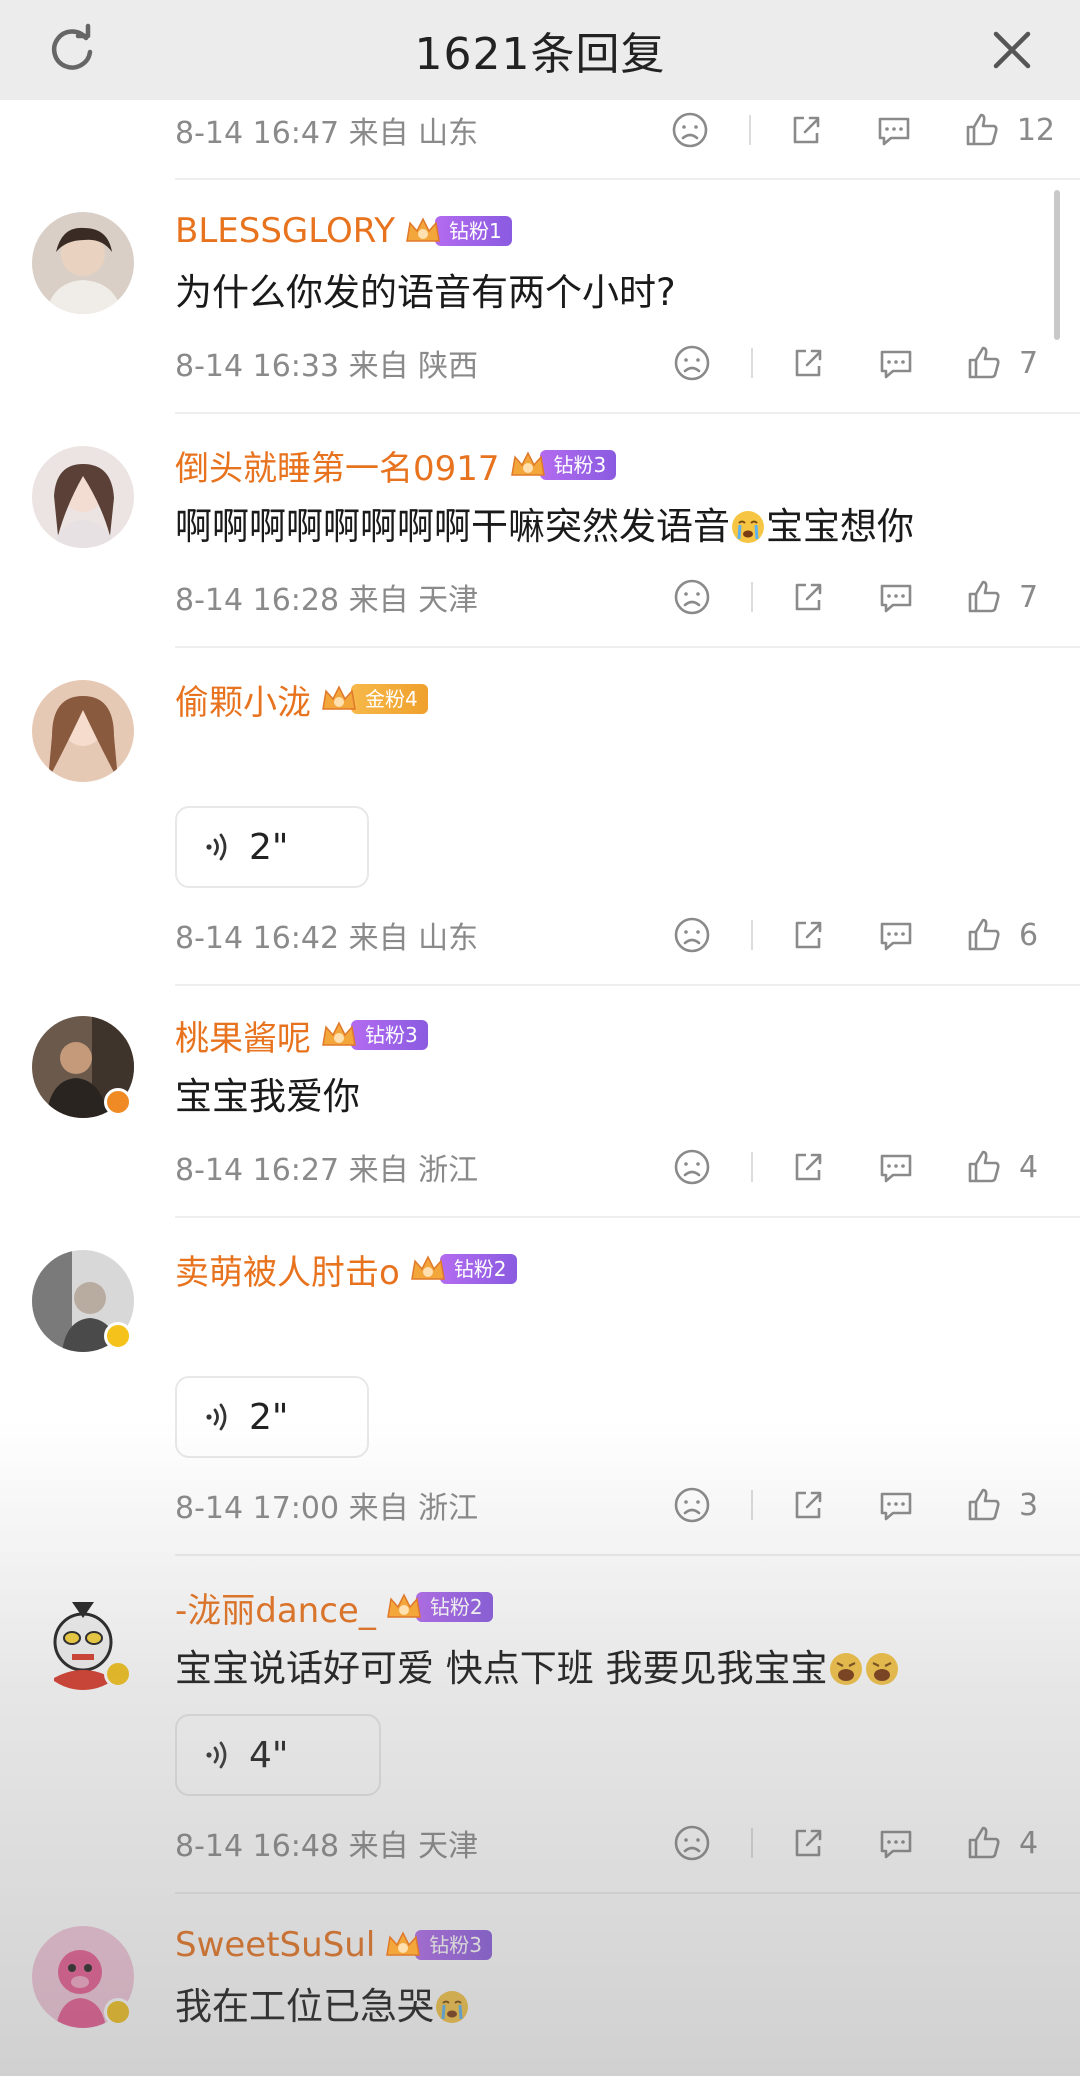  Describe the element at coordinates (1029, 935) in the screenshot. I see `like-count: 6` at that location.